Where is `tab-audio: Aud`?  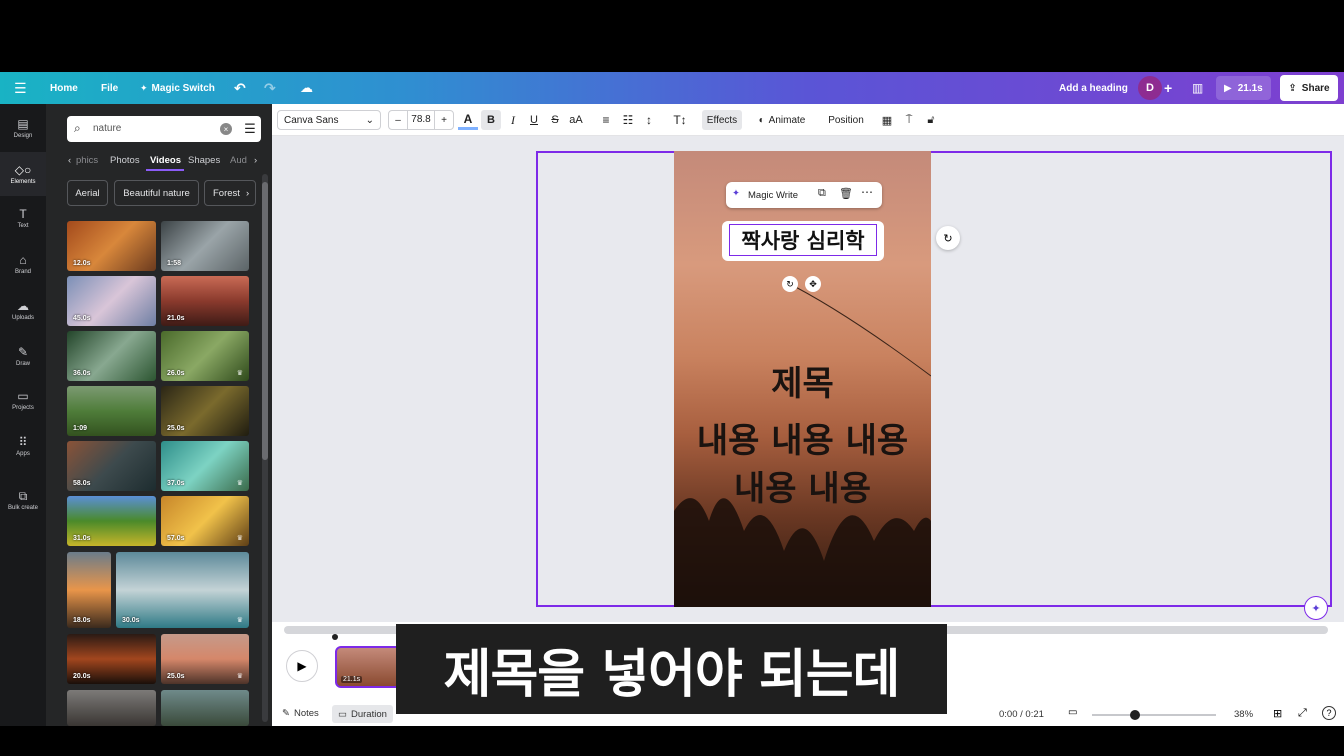
tab-audio: Aud is located at coordinates (238, 160).